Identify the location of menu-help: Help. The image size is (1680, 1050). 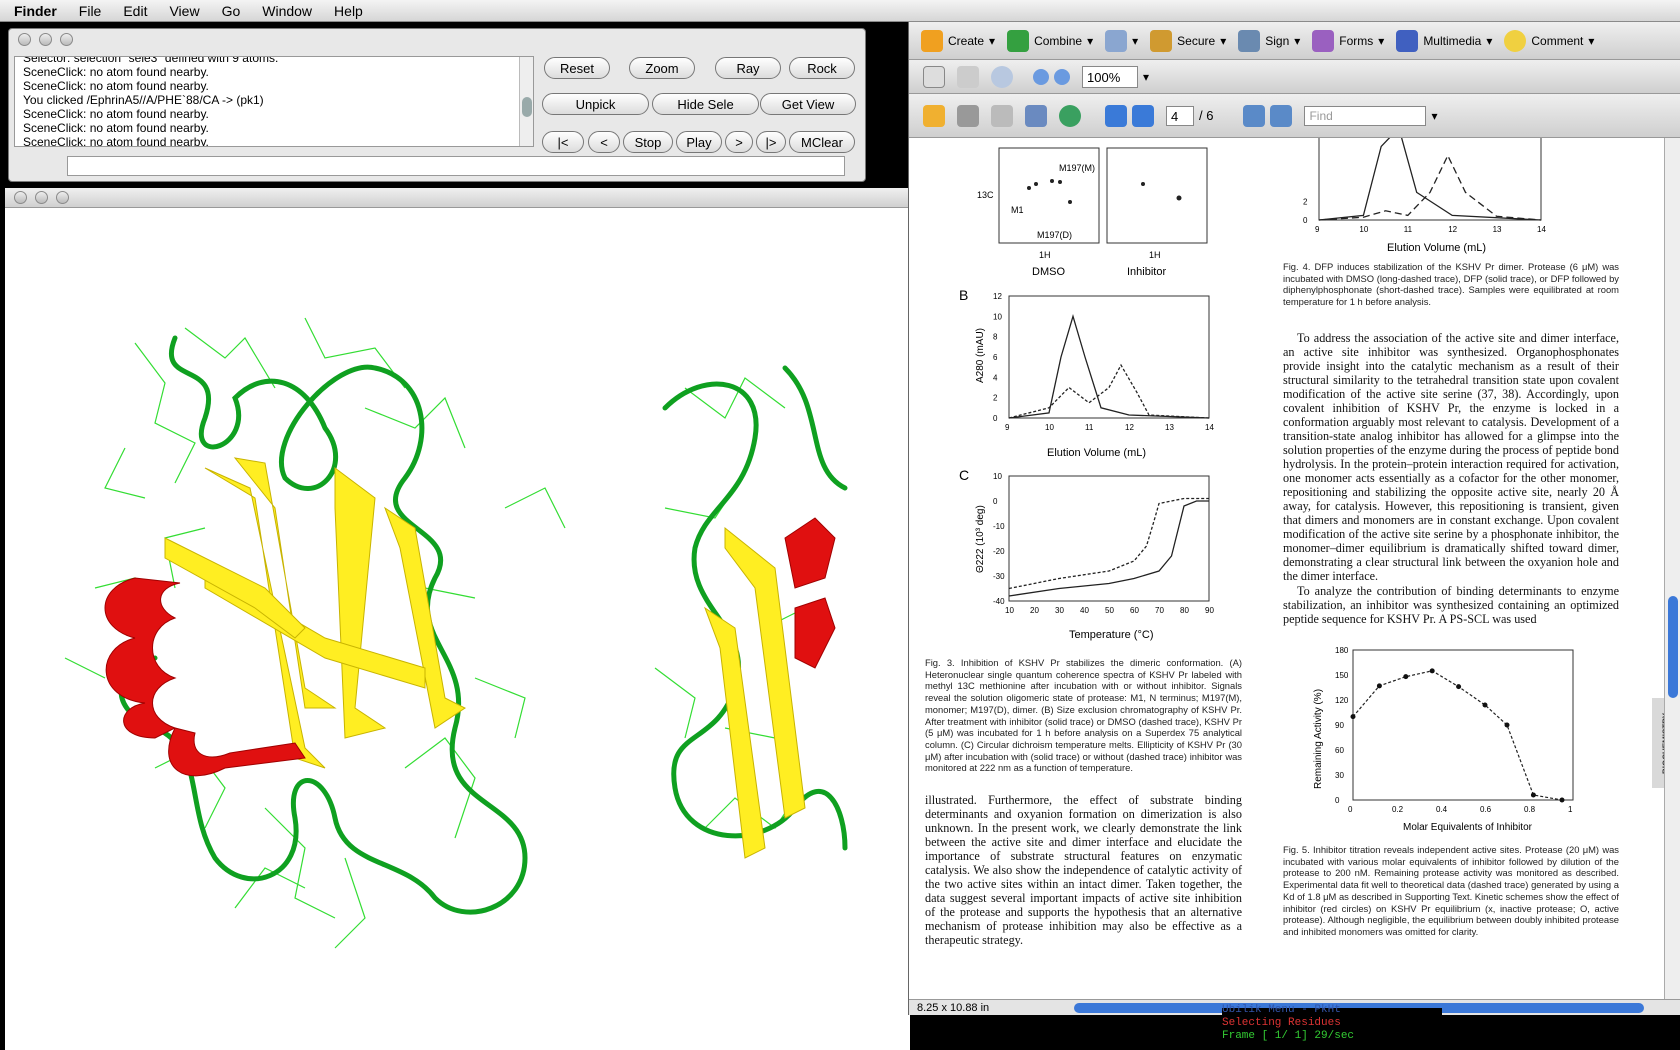
(348, 11).